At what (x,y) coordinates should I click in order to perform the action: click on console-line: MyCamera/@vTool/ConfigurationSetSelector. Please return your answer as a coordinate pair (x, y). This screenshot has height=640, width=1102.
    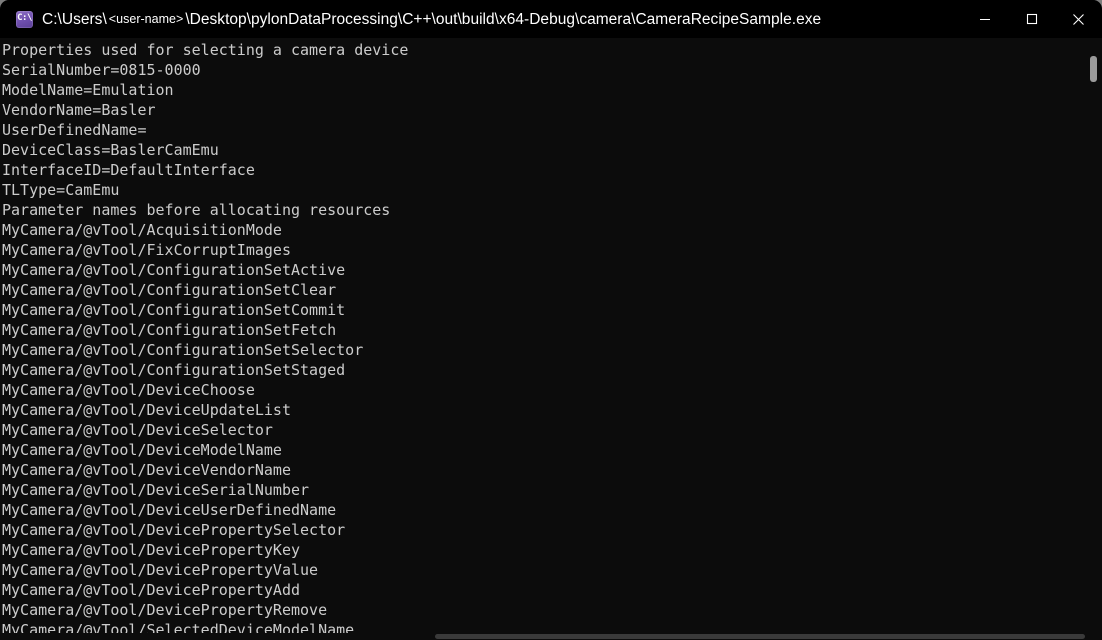
    Looking at the image, I should click on (183, 350).